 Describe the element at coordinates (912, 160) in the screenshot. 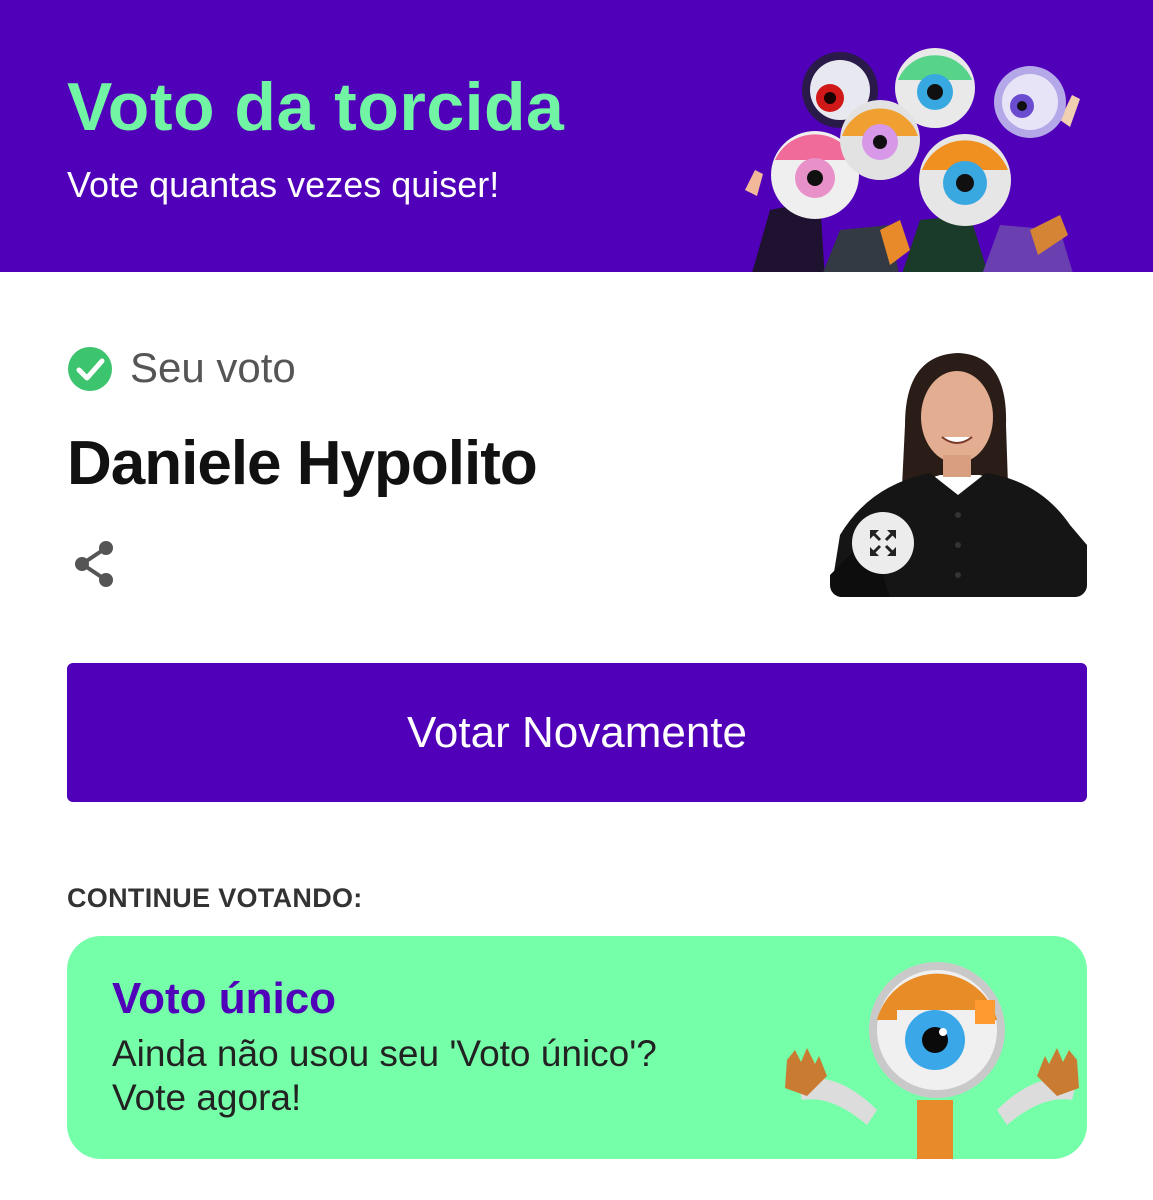

I see `mascots-illustration-icon` at that location.